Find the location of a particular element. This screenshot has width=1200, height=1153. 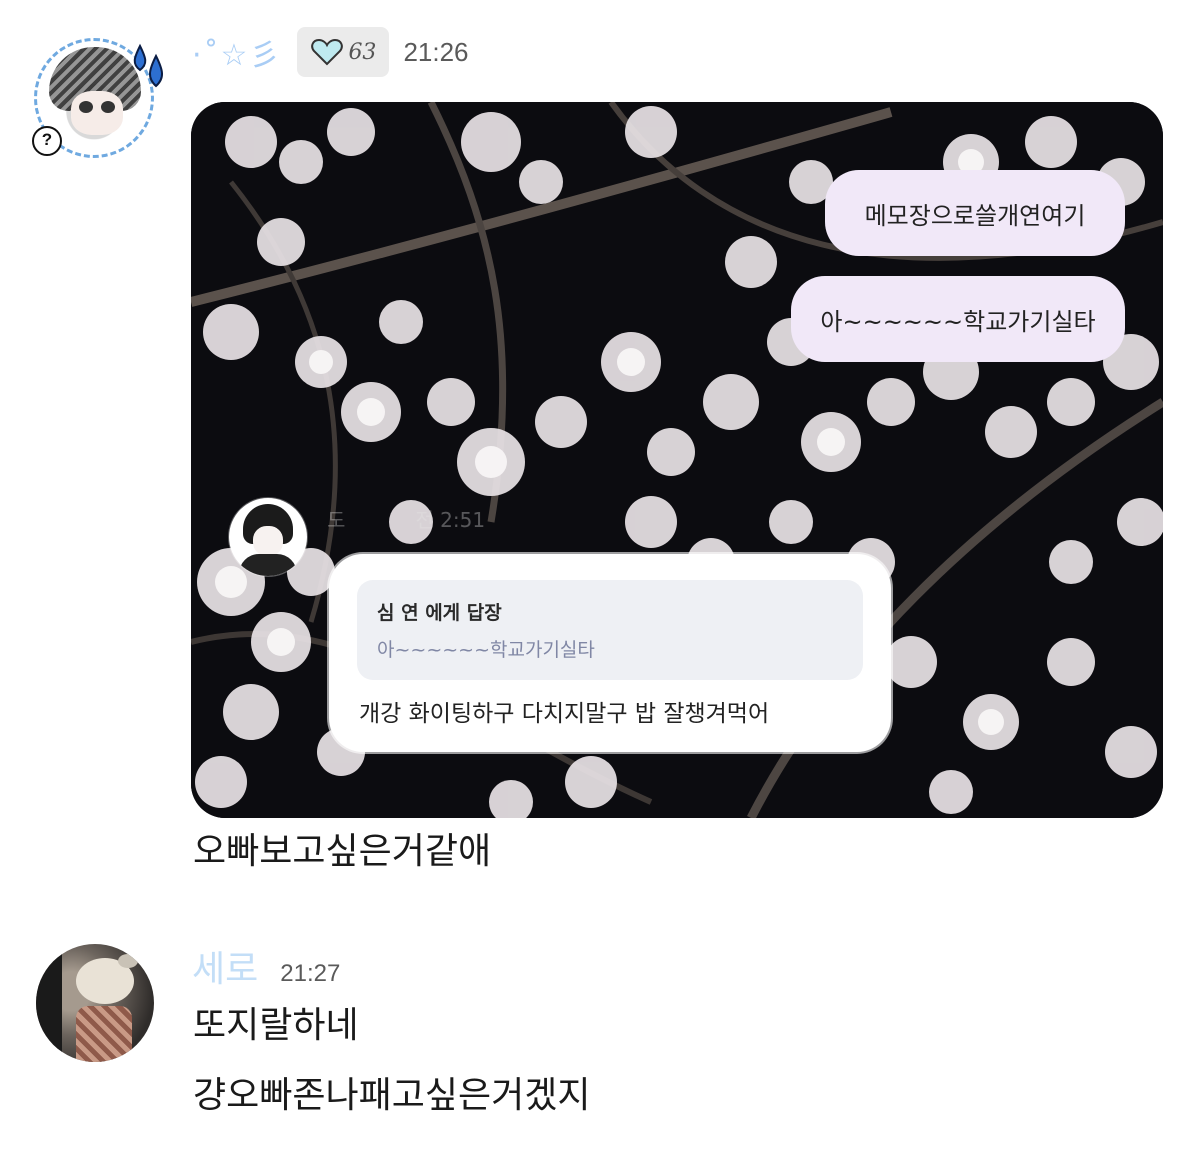

heart-icon is located at coordinates (327, 52).